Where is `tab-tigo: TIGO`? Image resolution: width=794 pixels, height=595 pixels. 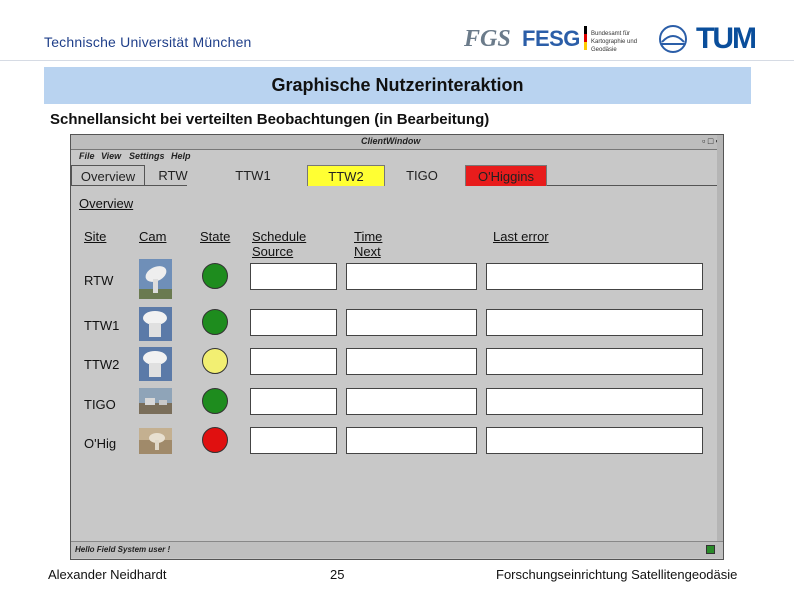
tab-tigo: TIGO is located at coordinates (422, 175).